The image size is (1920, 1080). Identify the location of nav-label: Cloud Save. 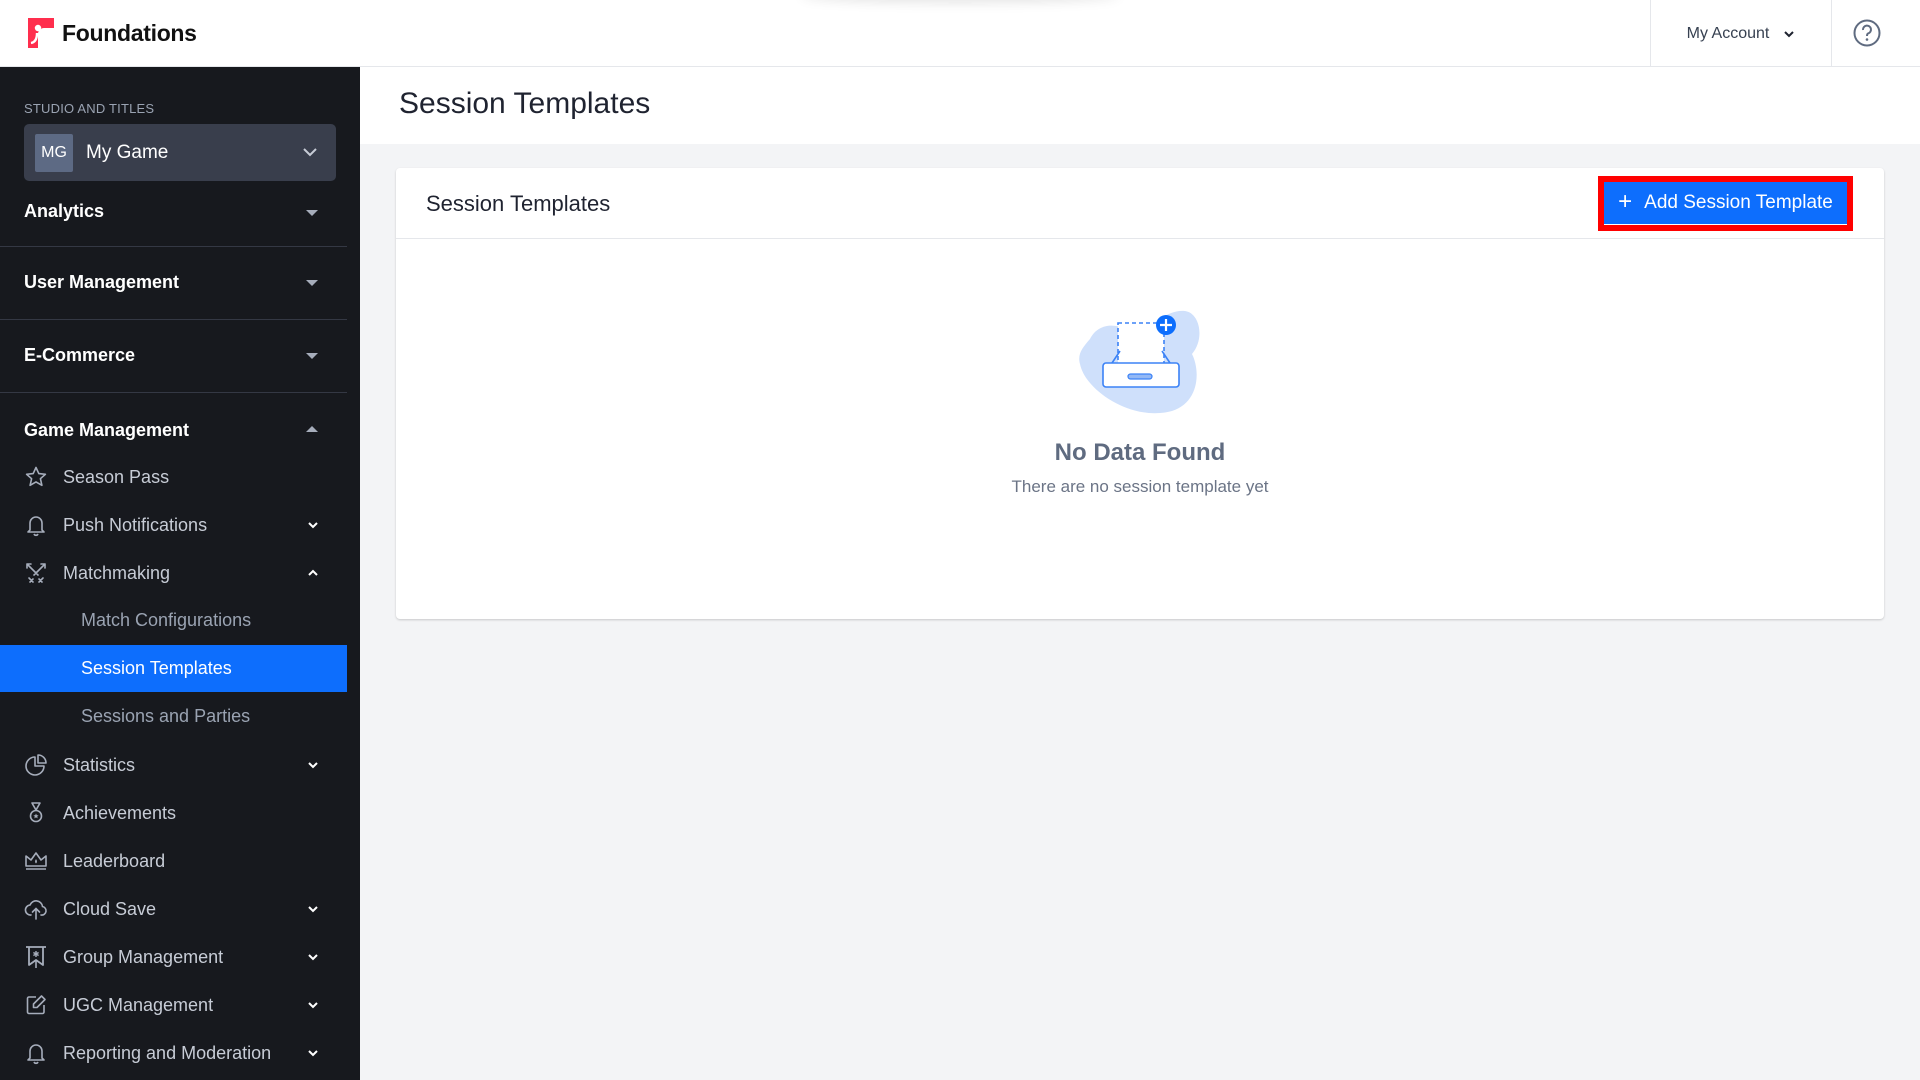
(110, 908).